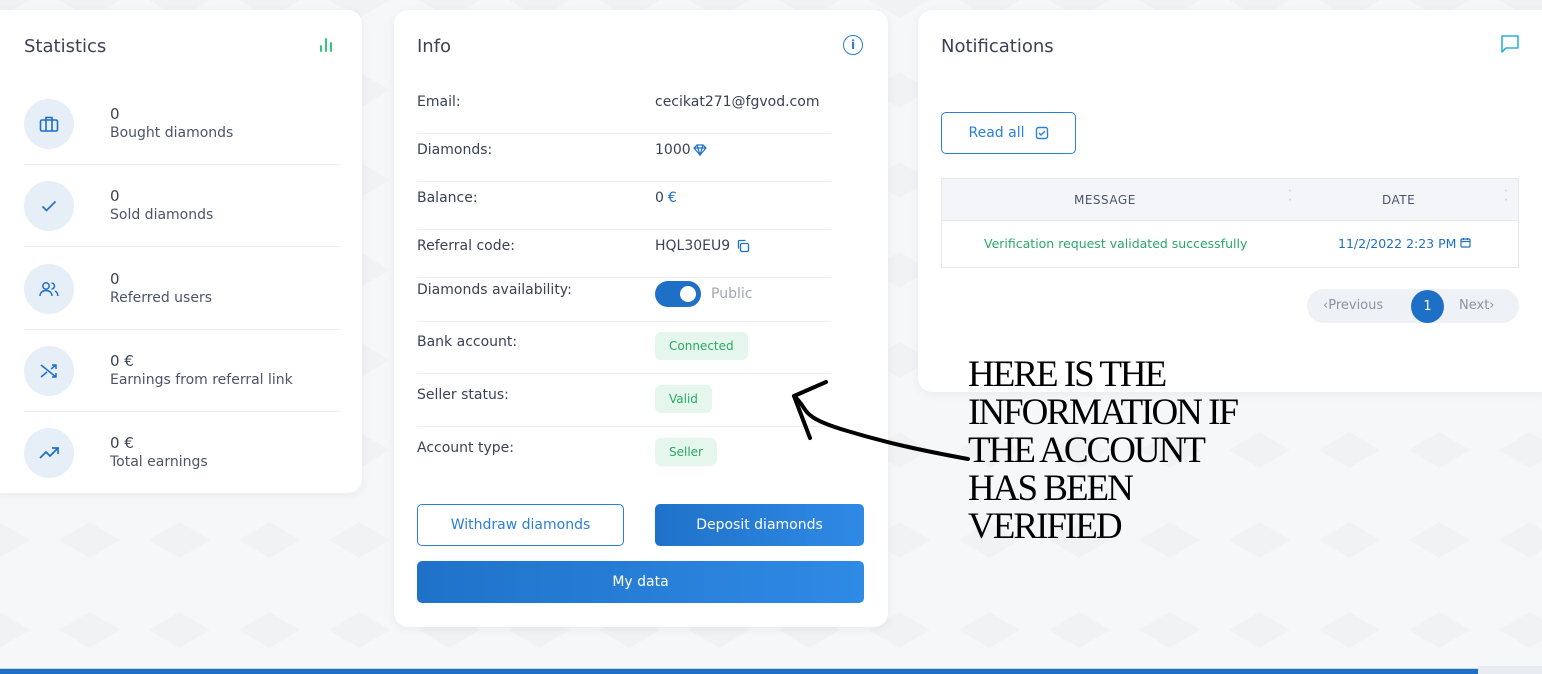  I want to click on calendar-icon, so click(1466, 243).